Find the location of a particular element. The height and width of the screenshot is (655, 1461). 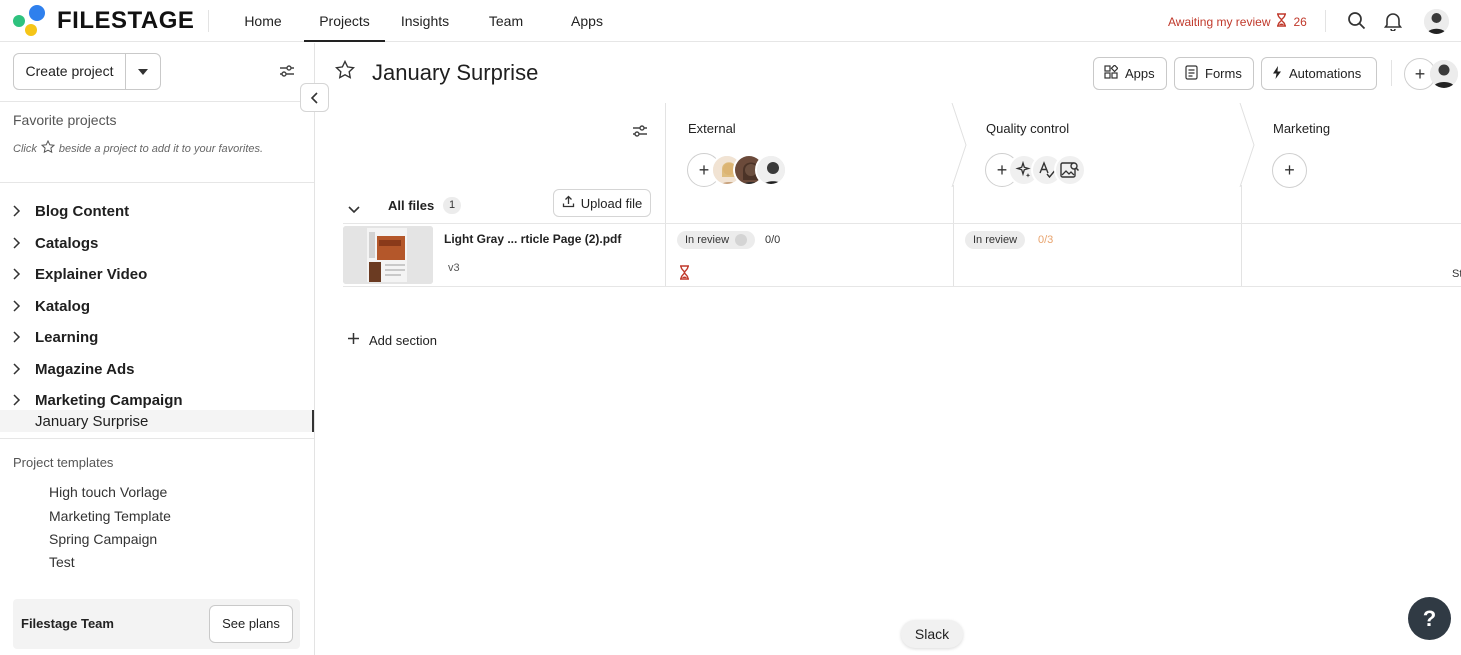

sidebar-item-marketing-campaign: Marketing Campaign is located at coordinates (157, 400).